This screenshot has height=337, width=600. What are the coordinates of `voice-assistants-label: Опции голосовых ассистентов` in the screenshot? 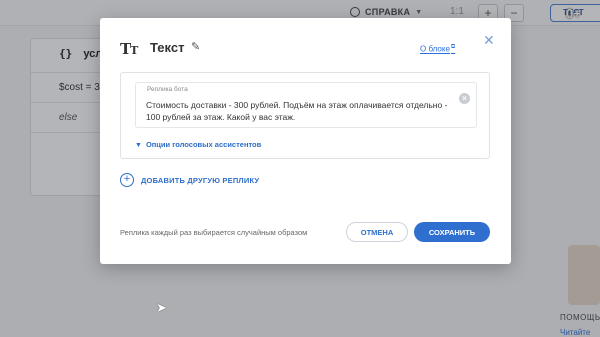 It's located at (203, 144).